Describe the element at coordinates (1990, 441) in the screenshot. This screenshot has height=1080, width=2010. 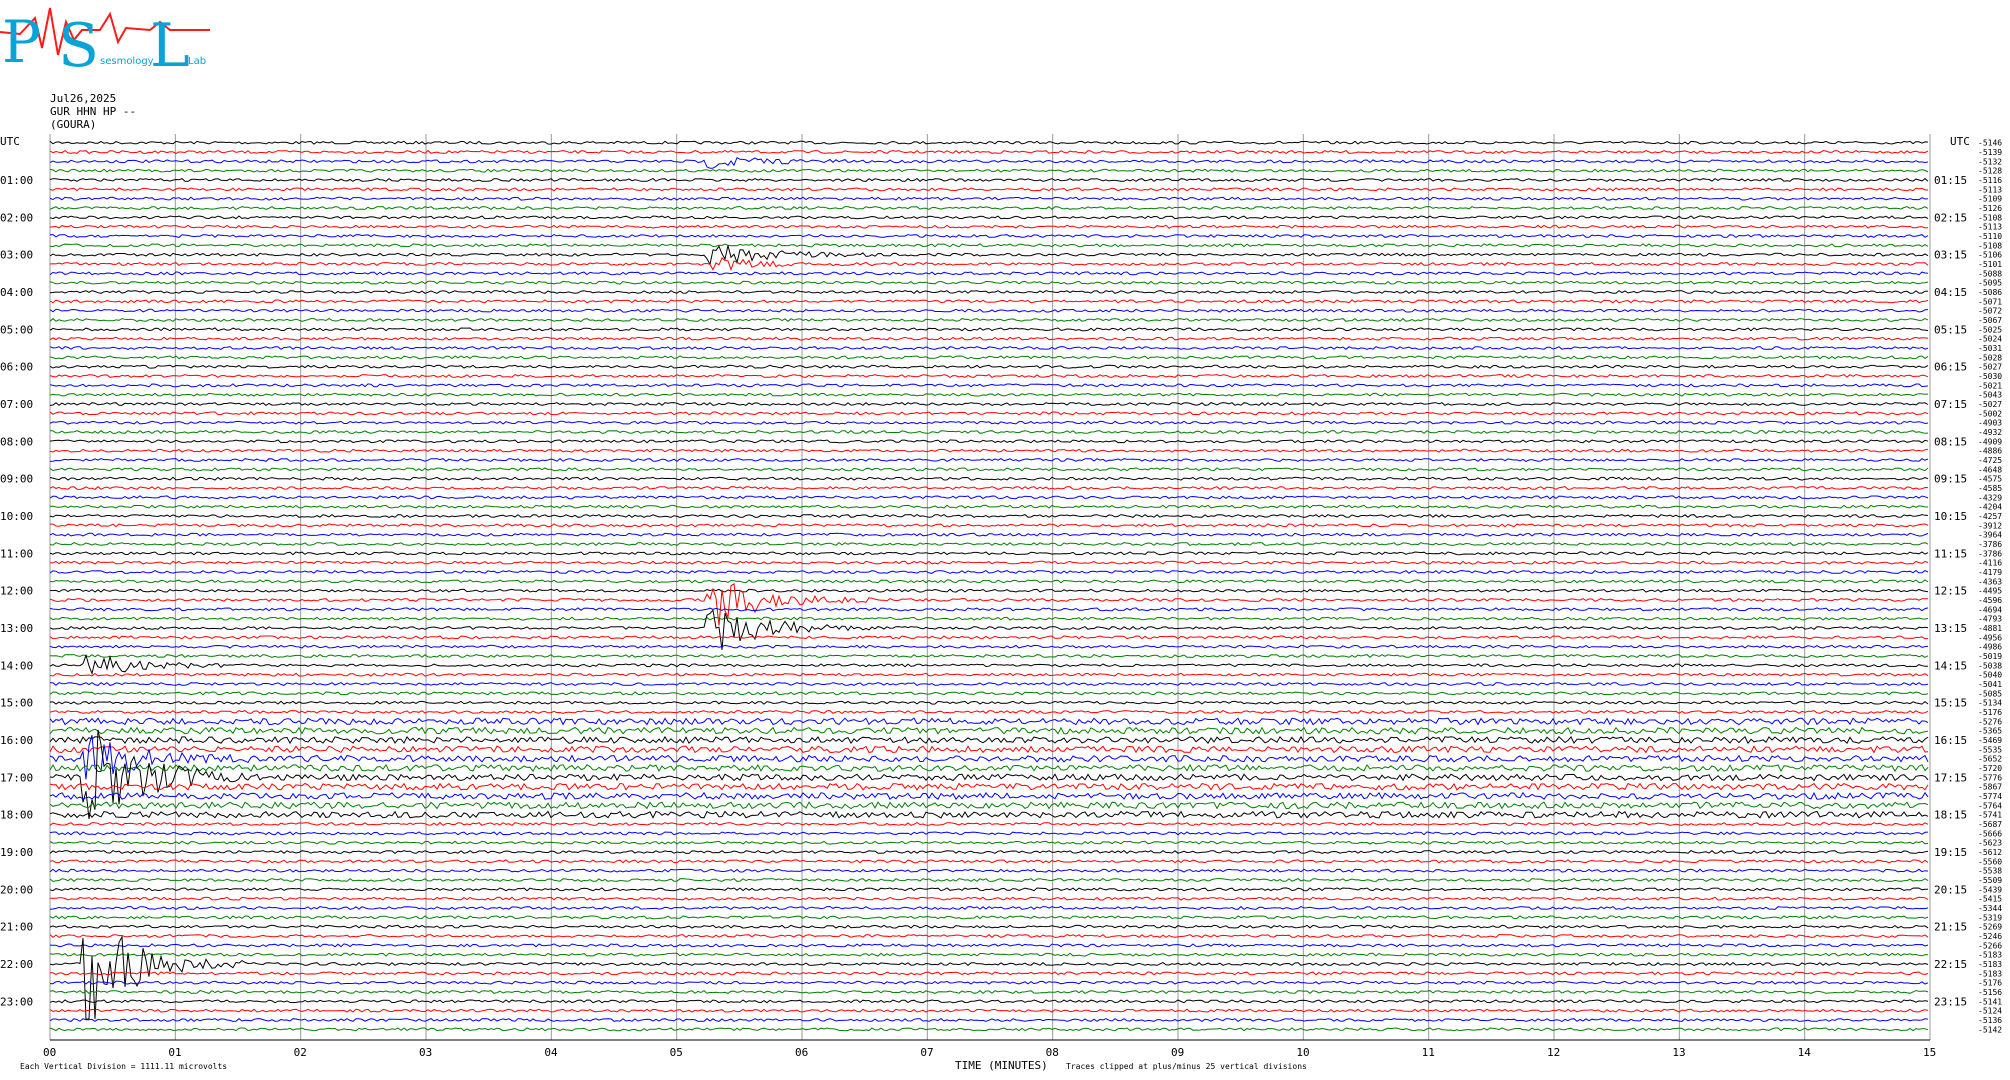
I see `trace-offset-label: -4909` at that location.